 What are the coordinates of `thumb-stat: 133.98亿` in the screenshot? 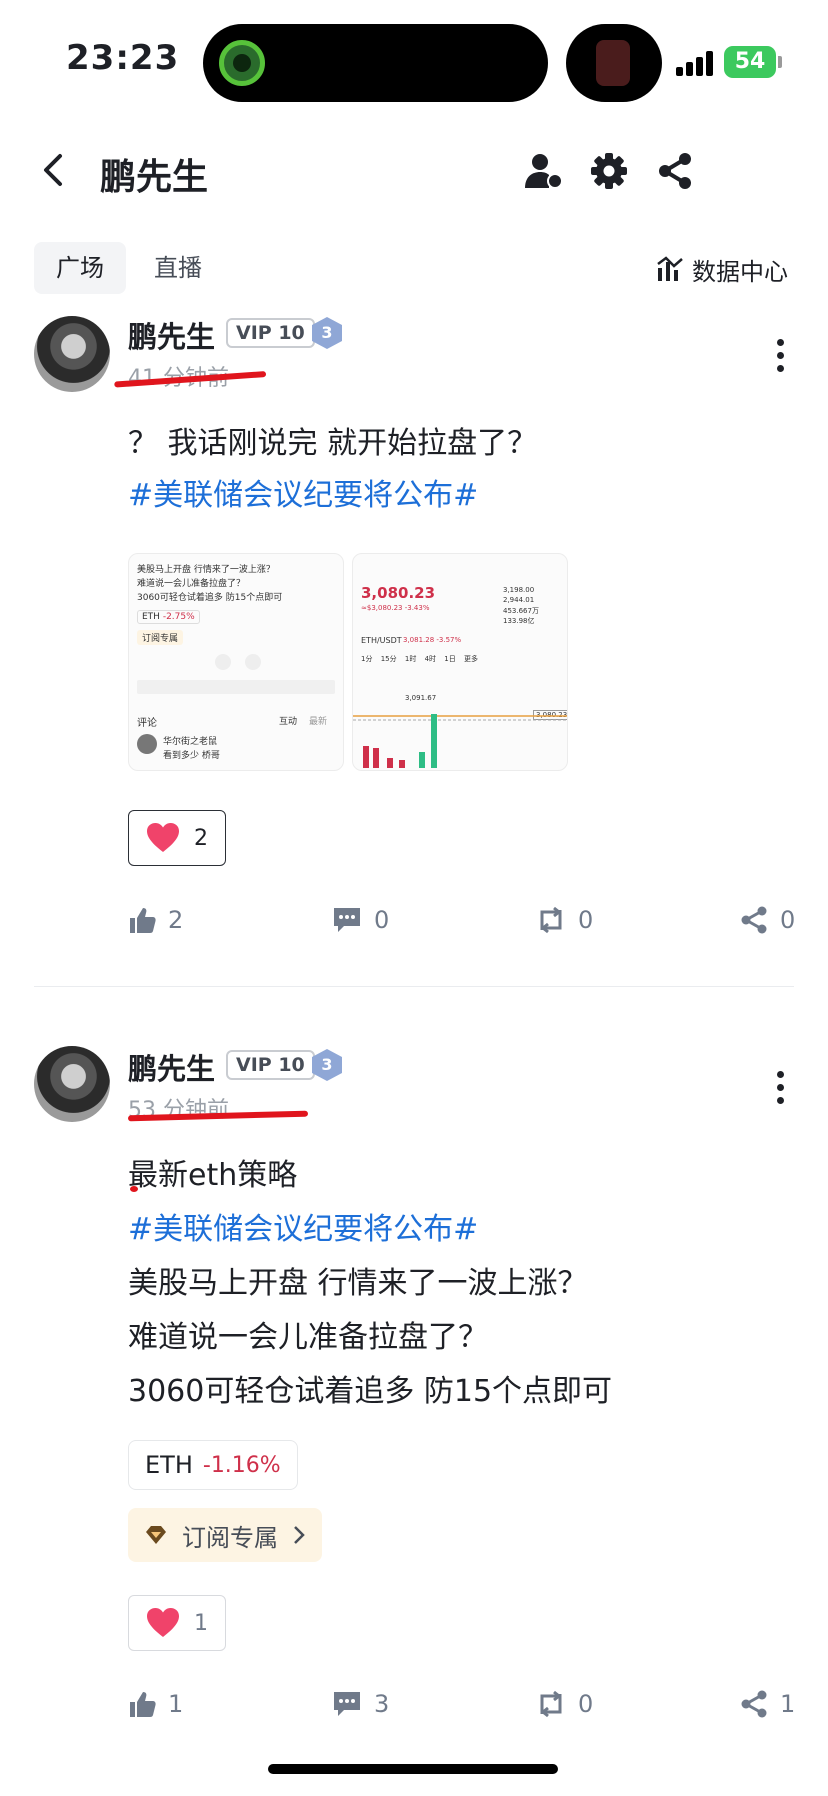 It's located at (519, 621).